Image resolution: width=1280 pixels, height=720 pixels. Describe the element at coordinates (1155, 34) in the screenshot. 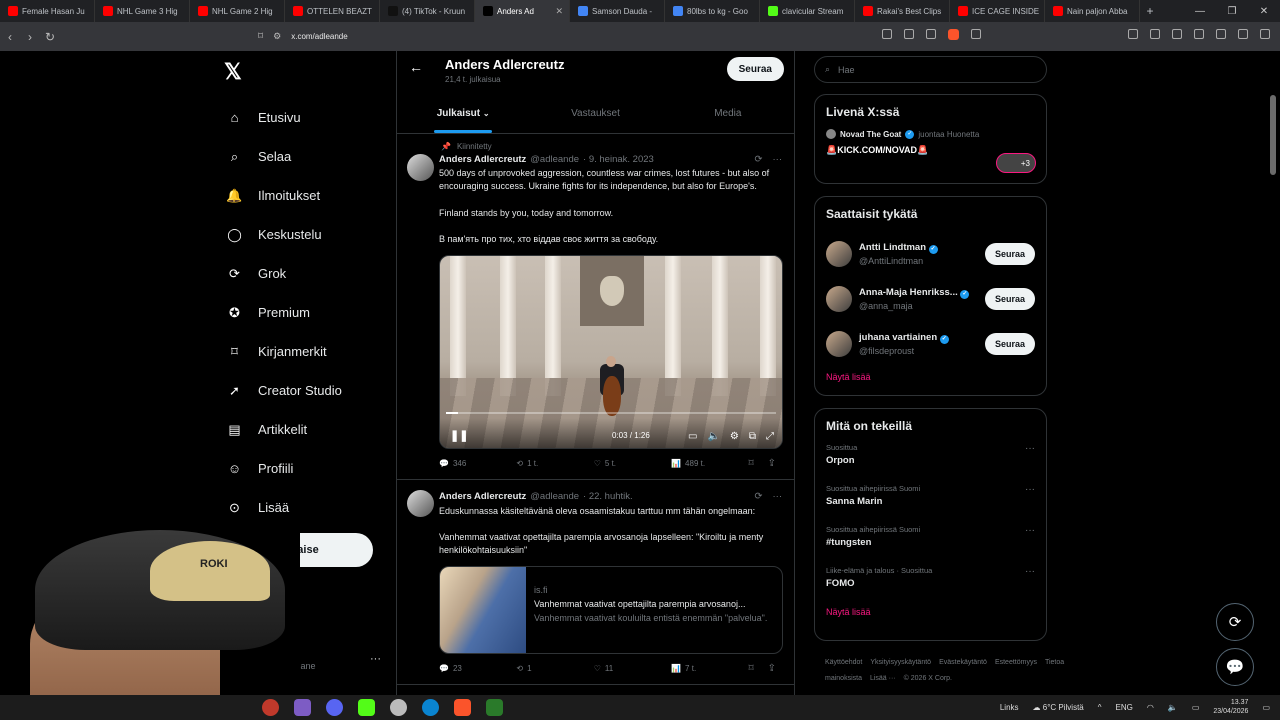

I see `media-icon` at that location.